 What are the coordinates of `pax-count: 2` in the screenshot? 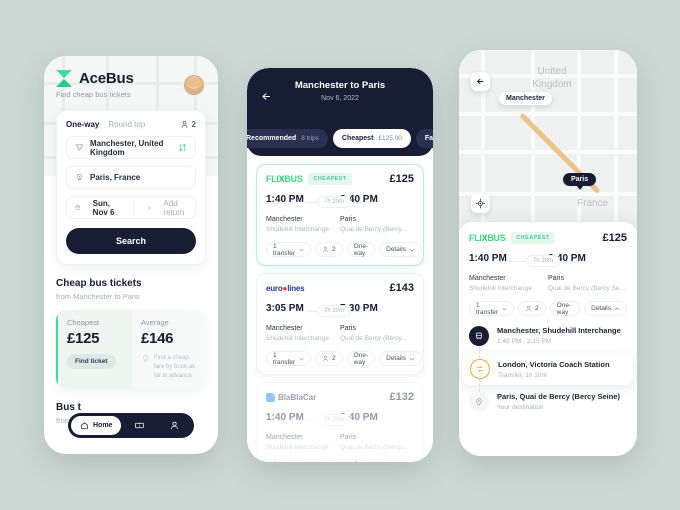 It's located at (334, 249).